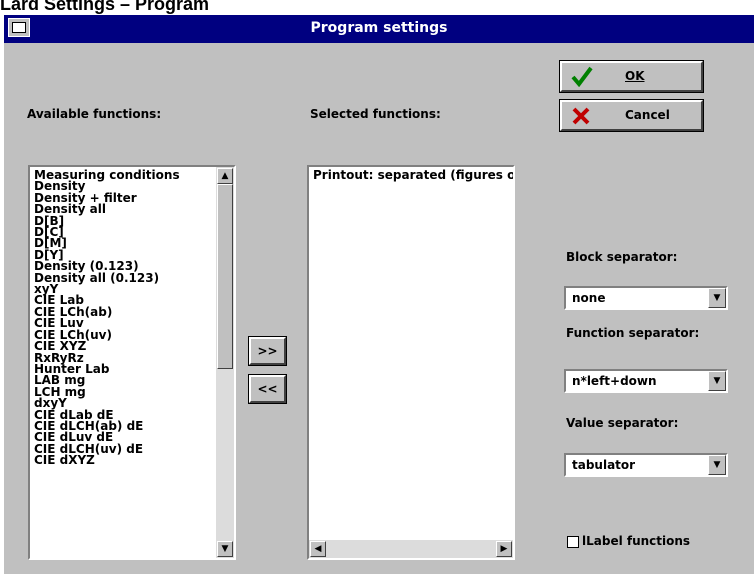  I want to click on function-separator-select: n*left+down ▼, so click(646, 381).